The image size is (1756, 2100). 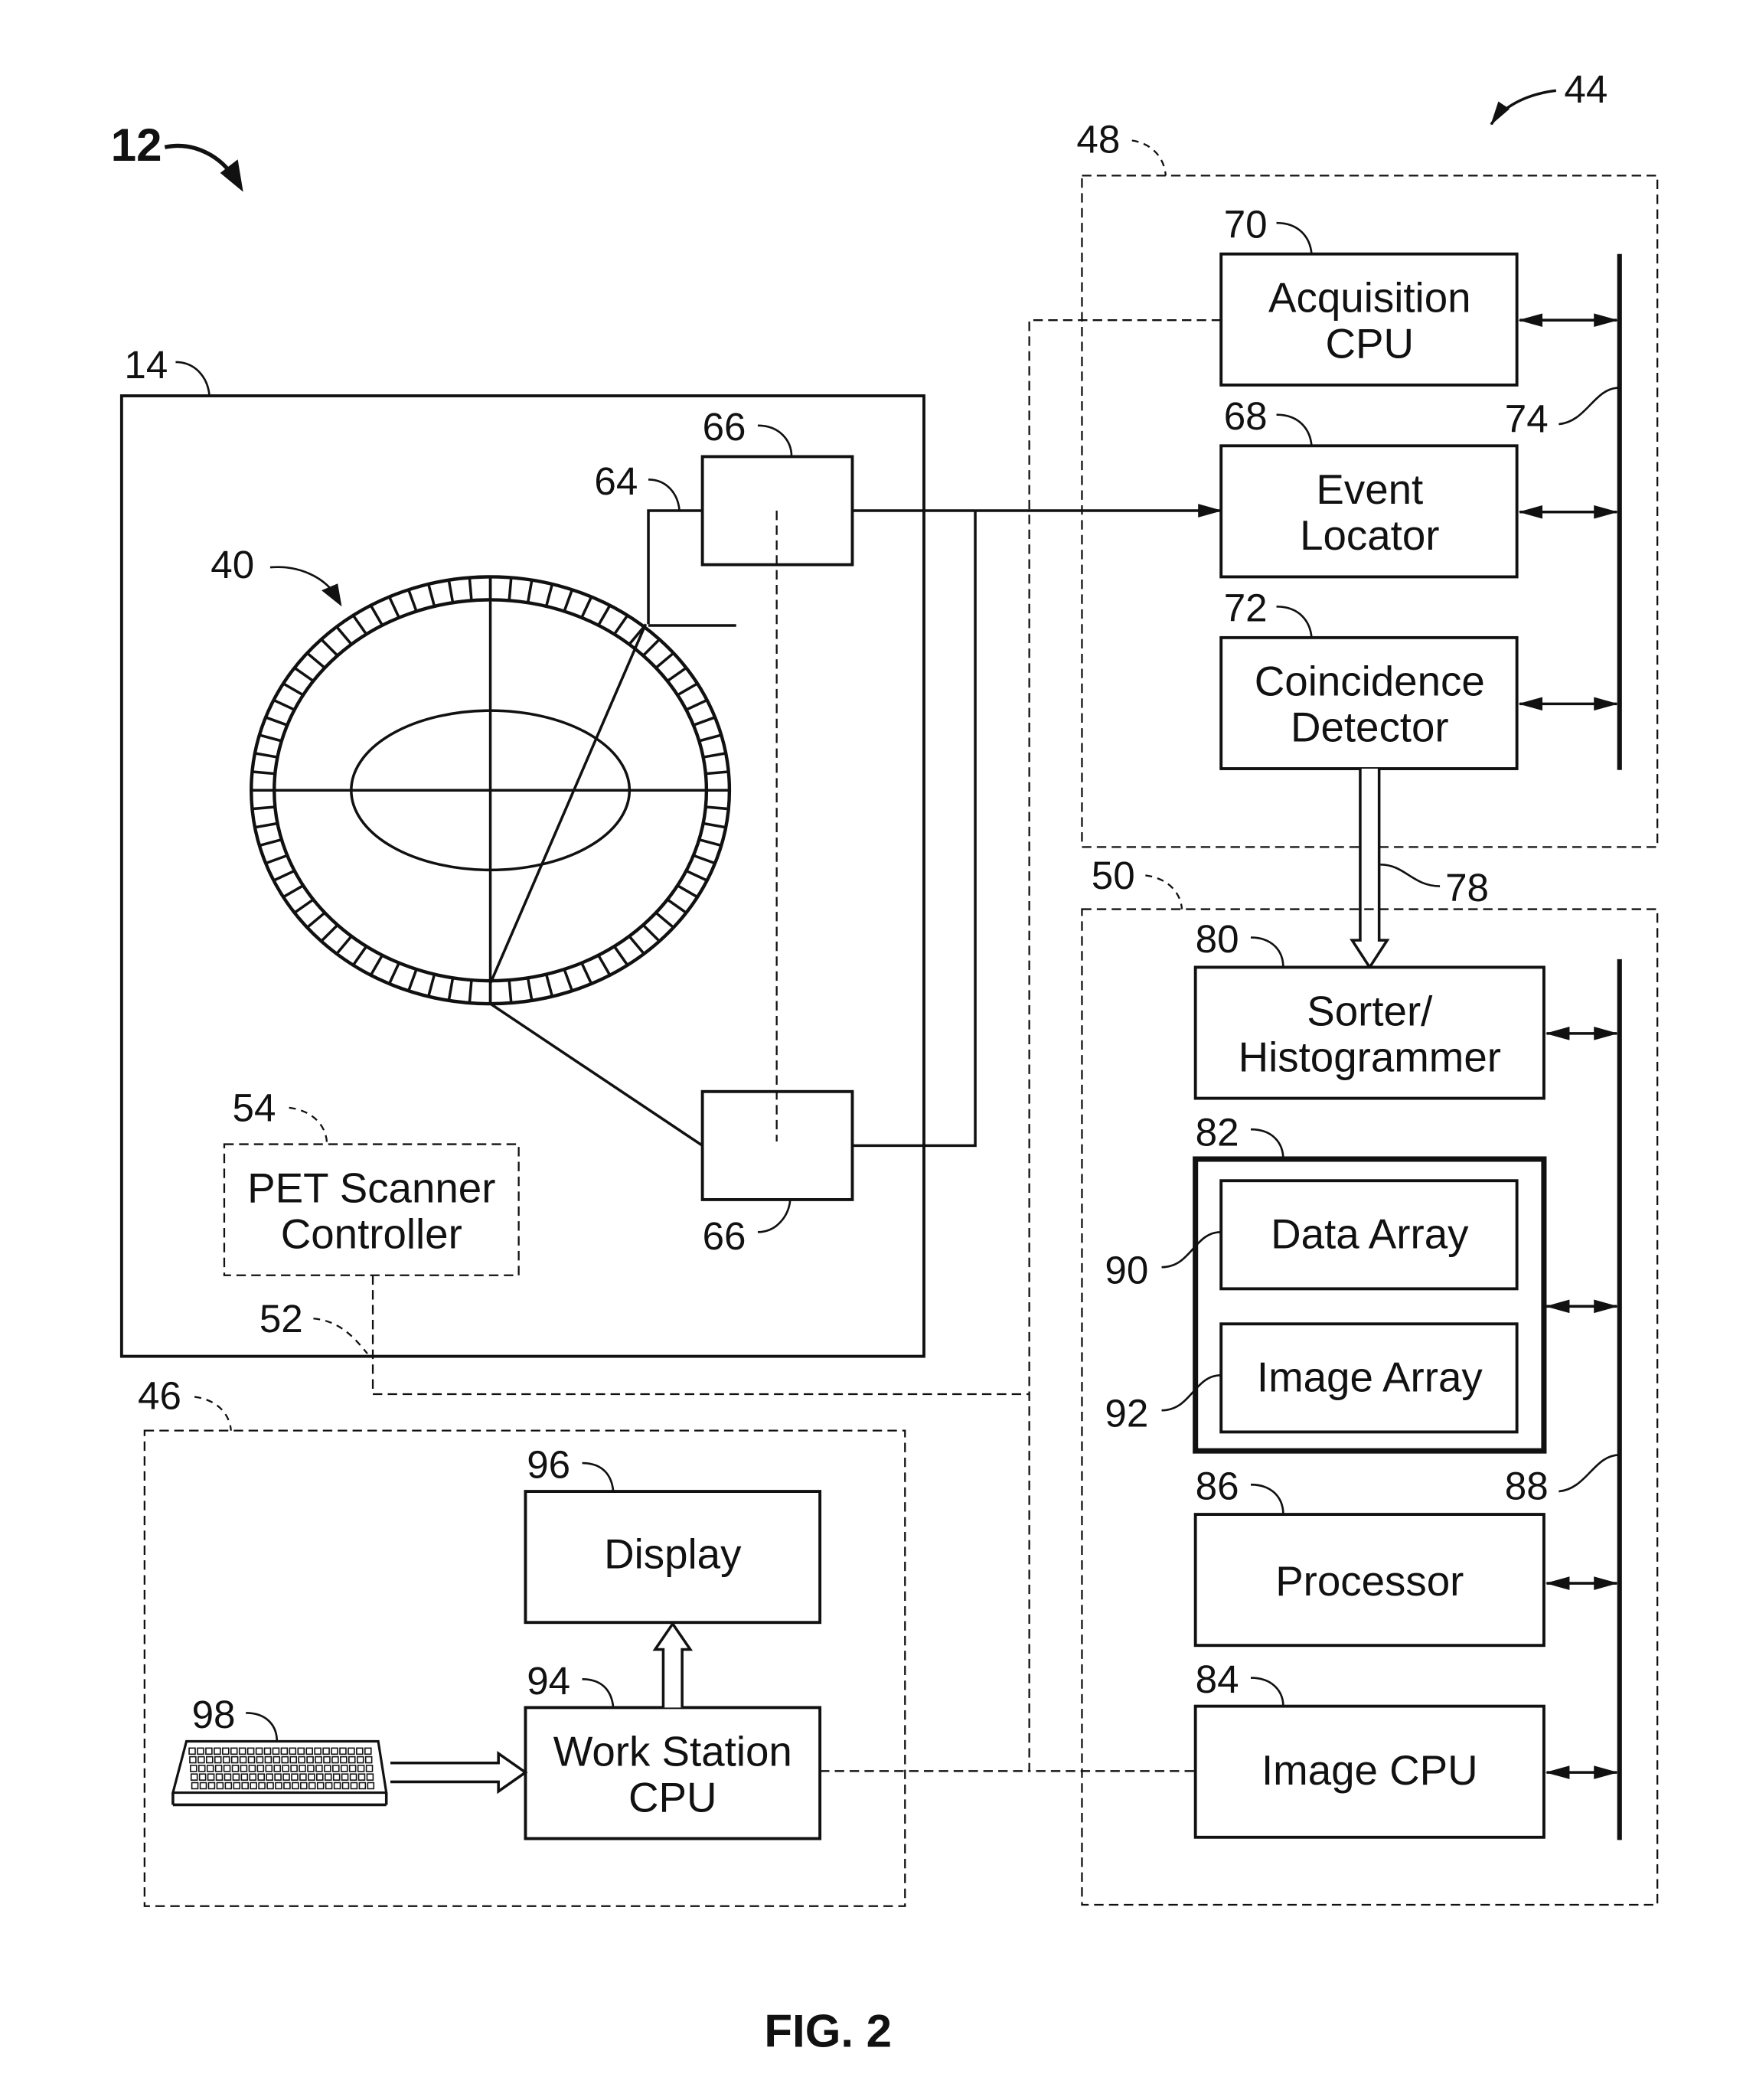 What do you see at coordinates (1127, 1413) in the screenshot?
I see `image-array-ref-label: 92` at bounding box center [1127, 1413].